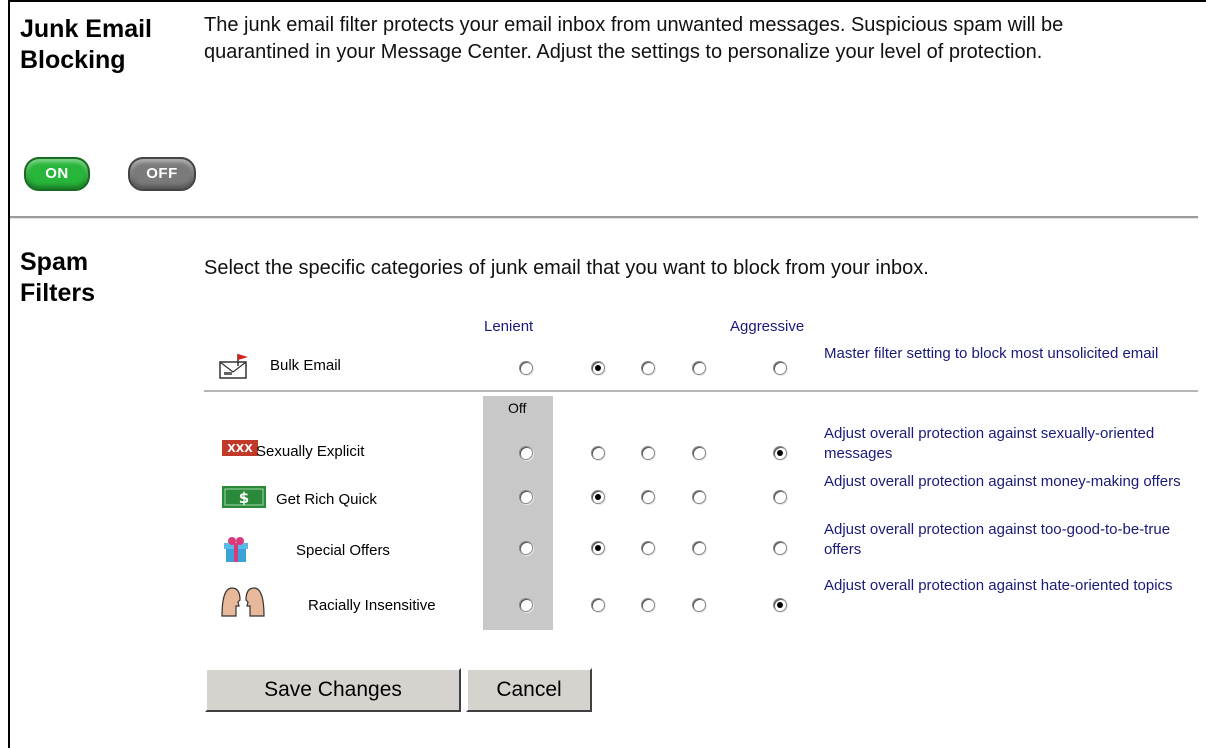 This screenshot has width=1206, height=748. What do you see at coordinates (73, 60) in the screenshot?
I see `junk-title-line2: Blocking` at bounding box center [73, 60].